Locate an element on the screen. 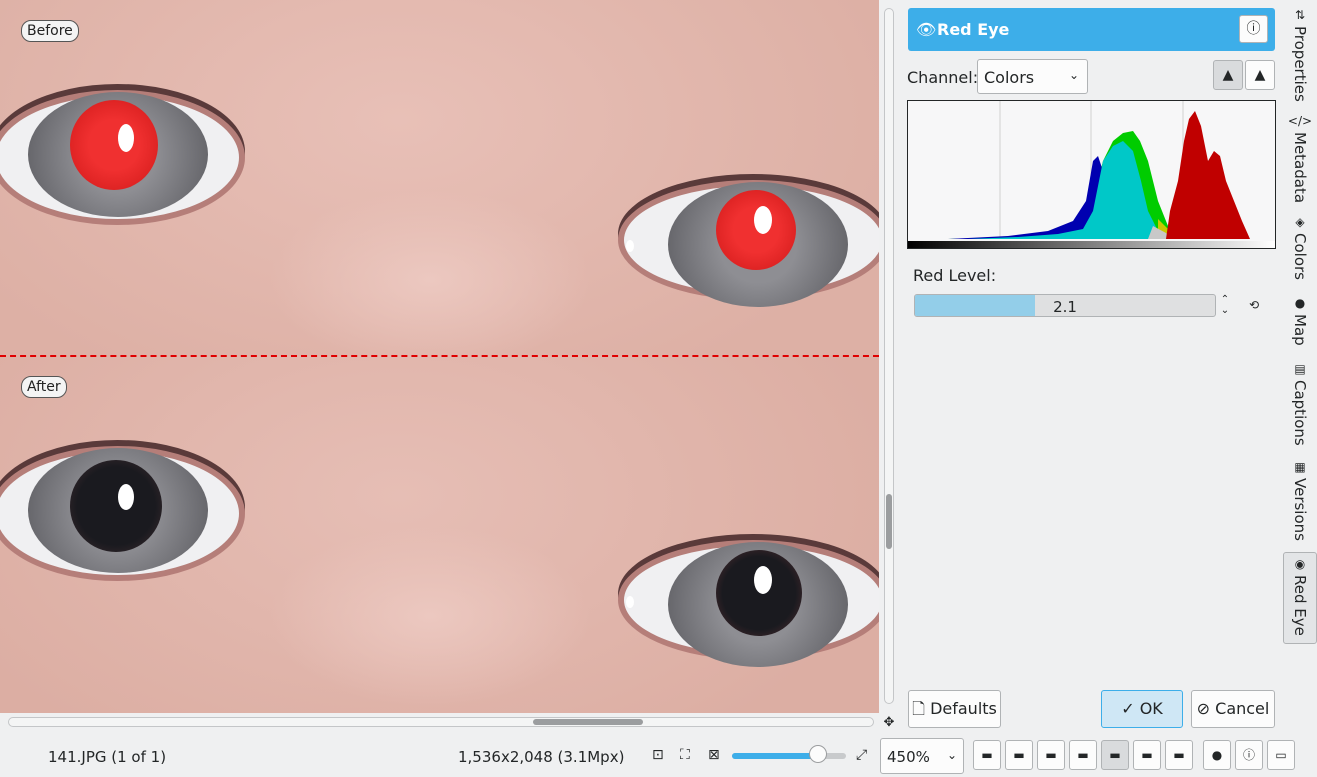  red-level-spinner: ⌃ ⌄ is located at coordinates (1225, 305).